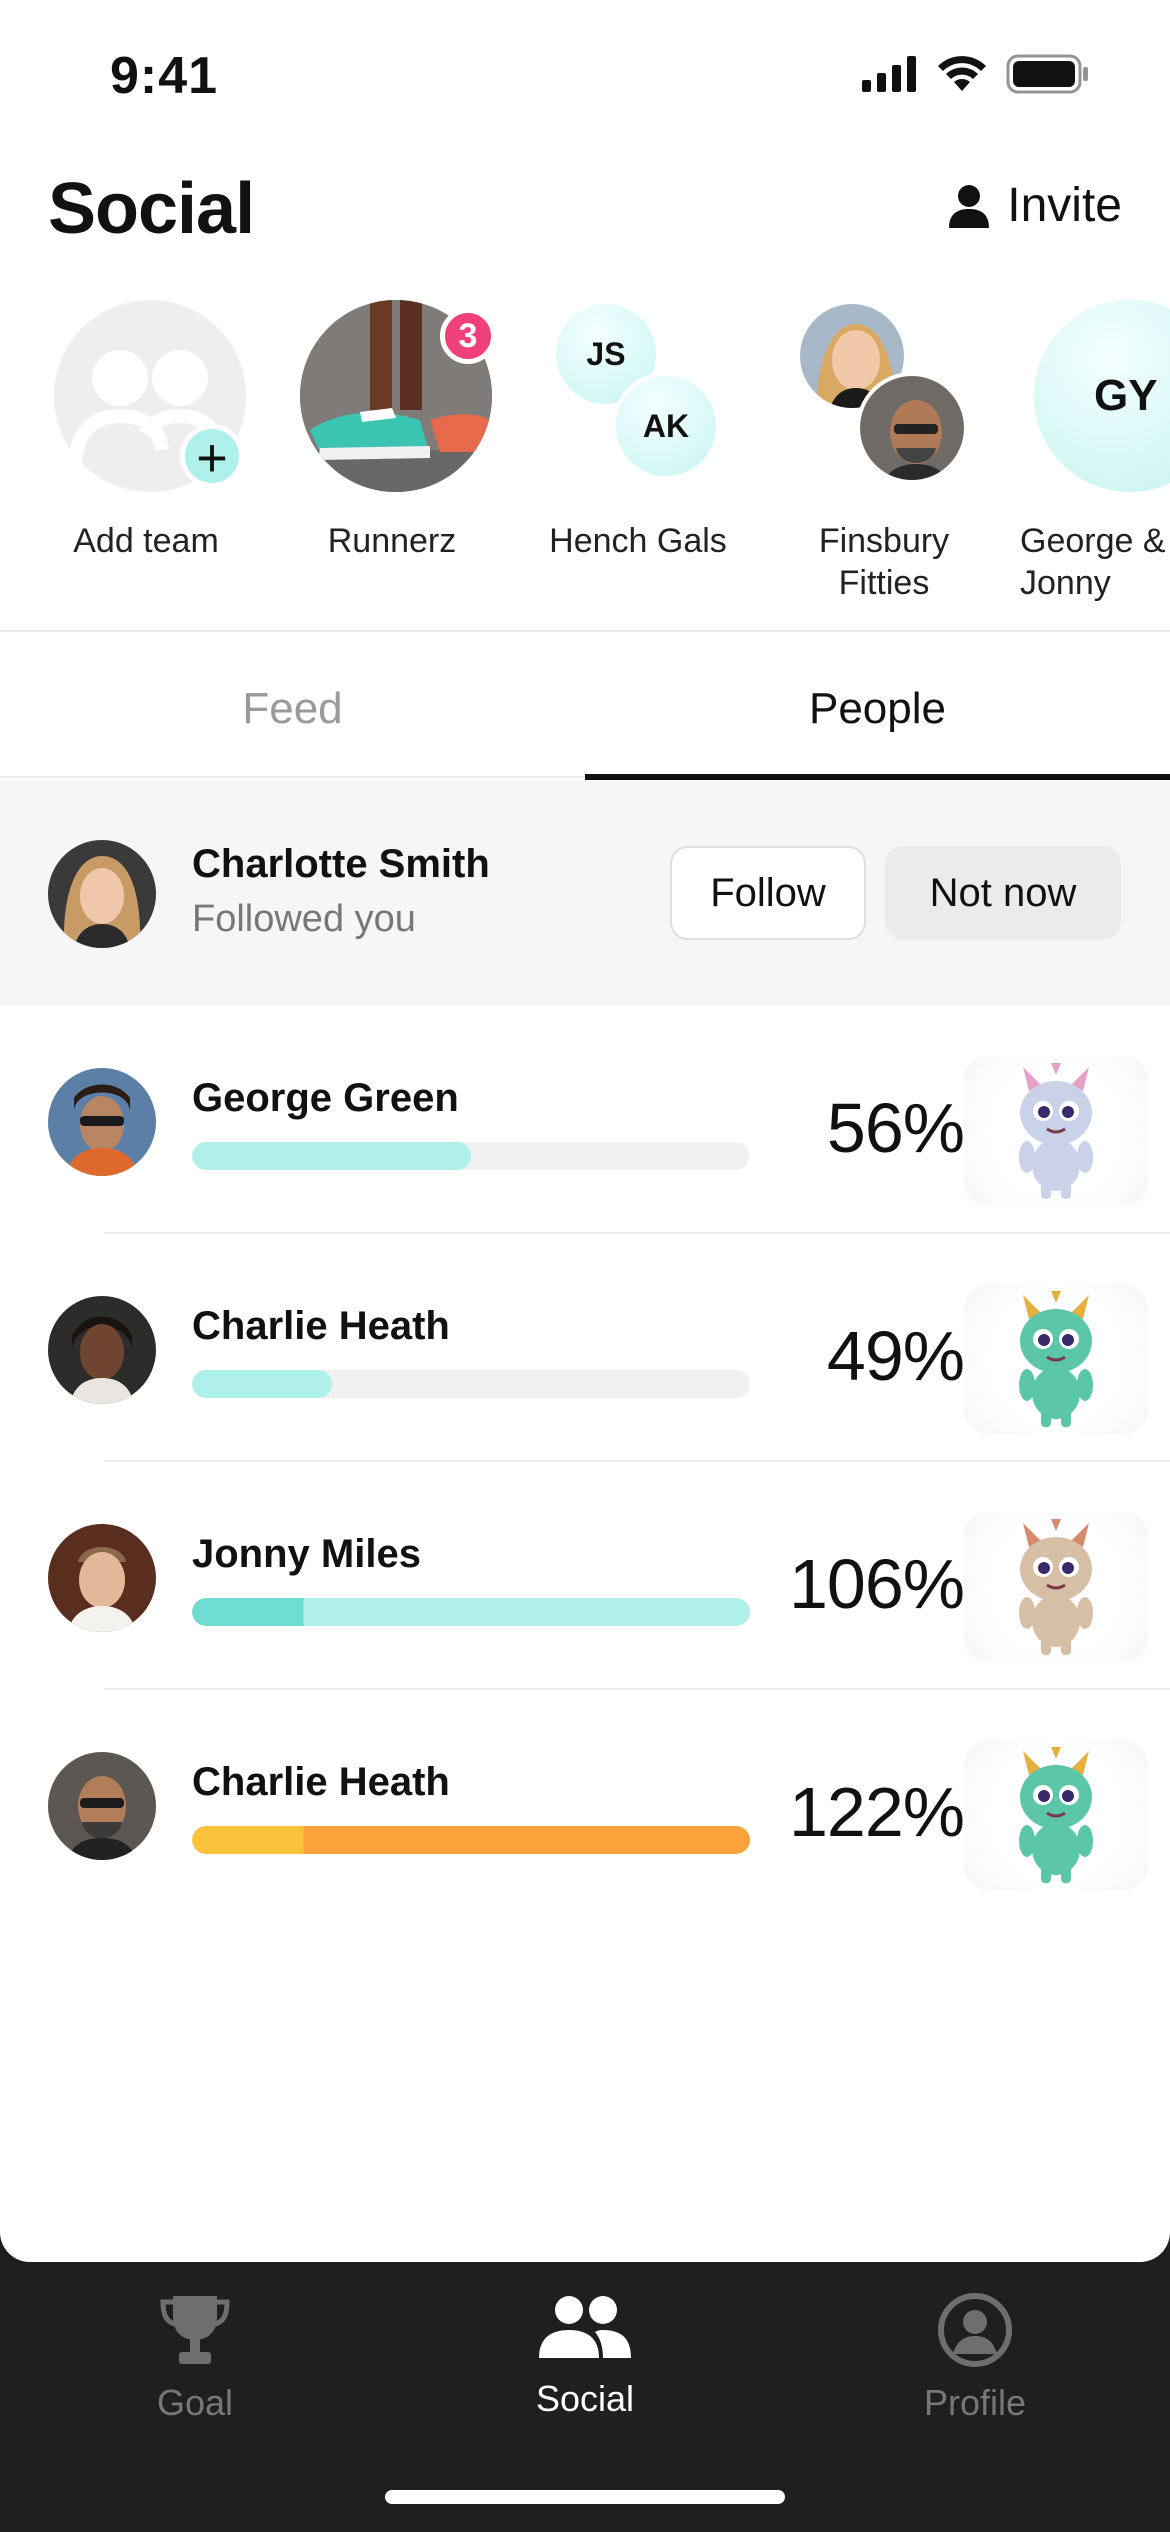 The width and height of the screenshot is (1170, 2532). I want to click on progress-percent: 49%, so click(895, 1356).